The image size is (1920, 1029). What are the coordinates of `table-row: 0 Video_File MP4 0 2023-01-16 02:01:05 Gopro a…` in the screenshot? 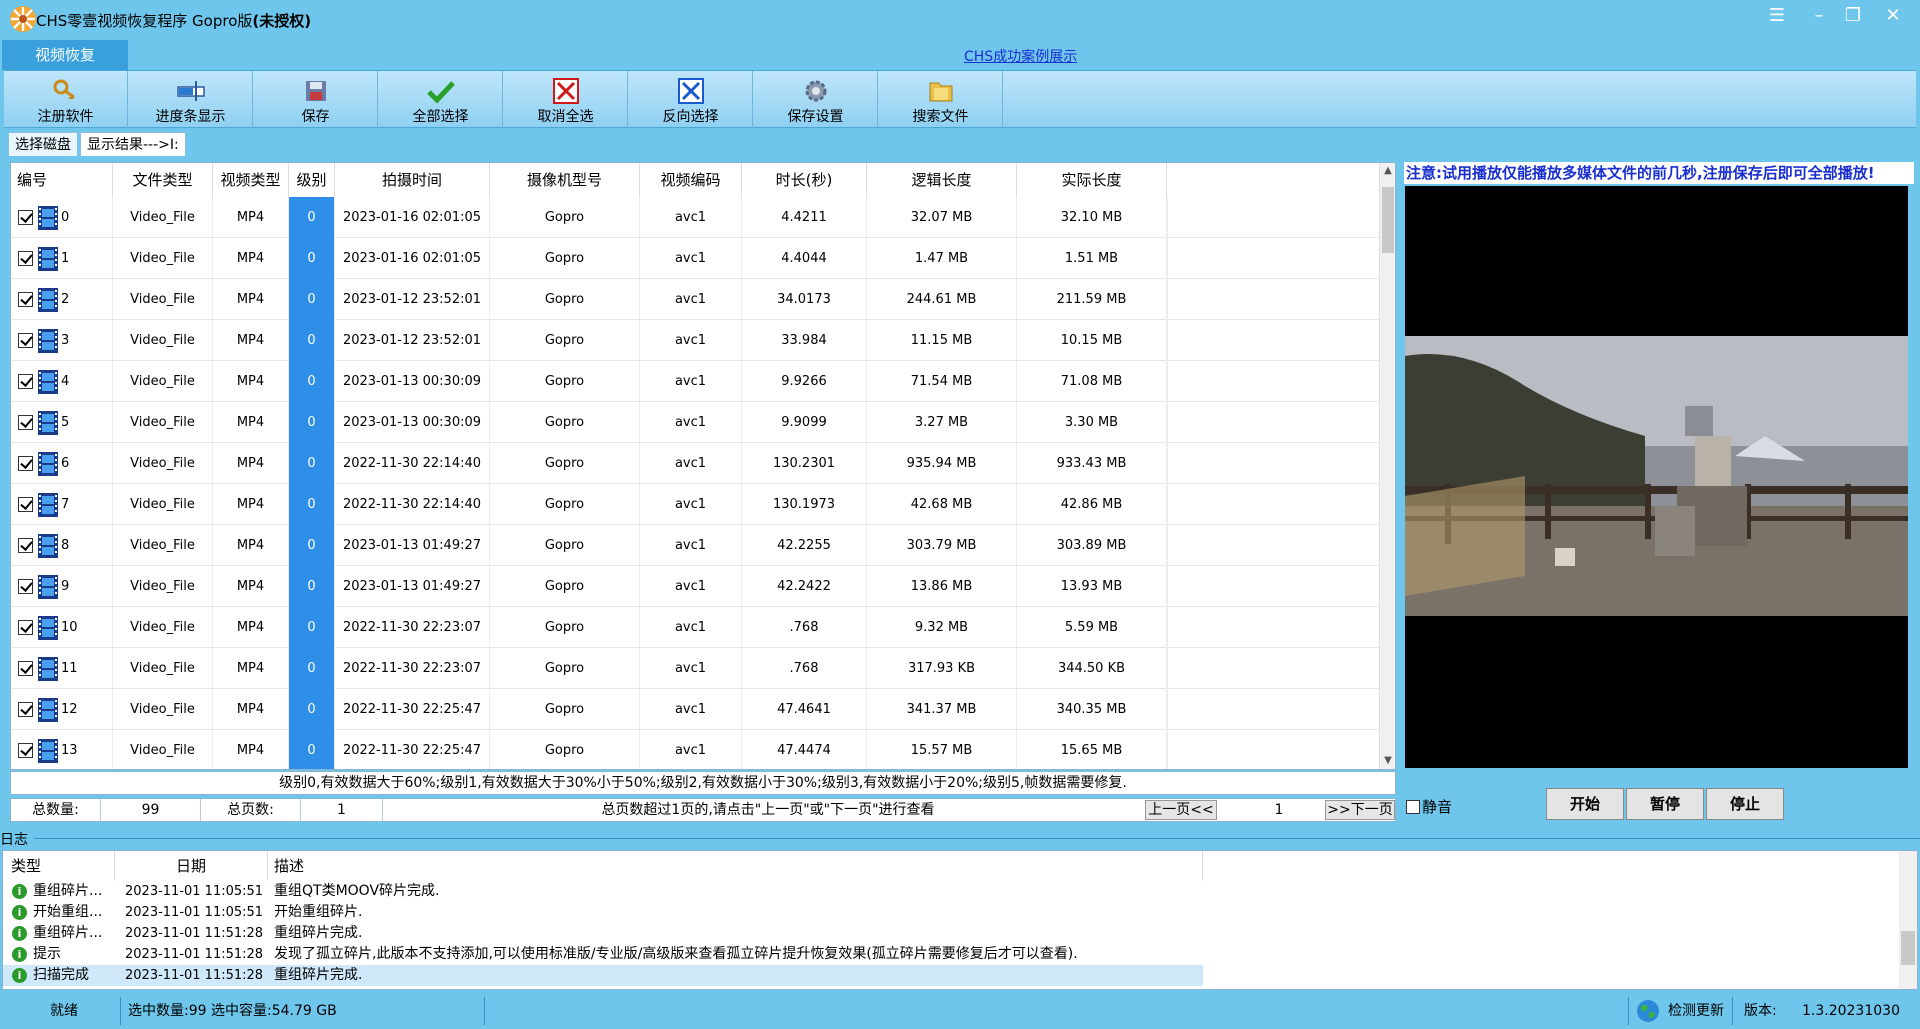 It's located at (696, 217).